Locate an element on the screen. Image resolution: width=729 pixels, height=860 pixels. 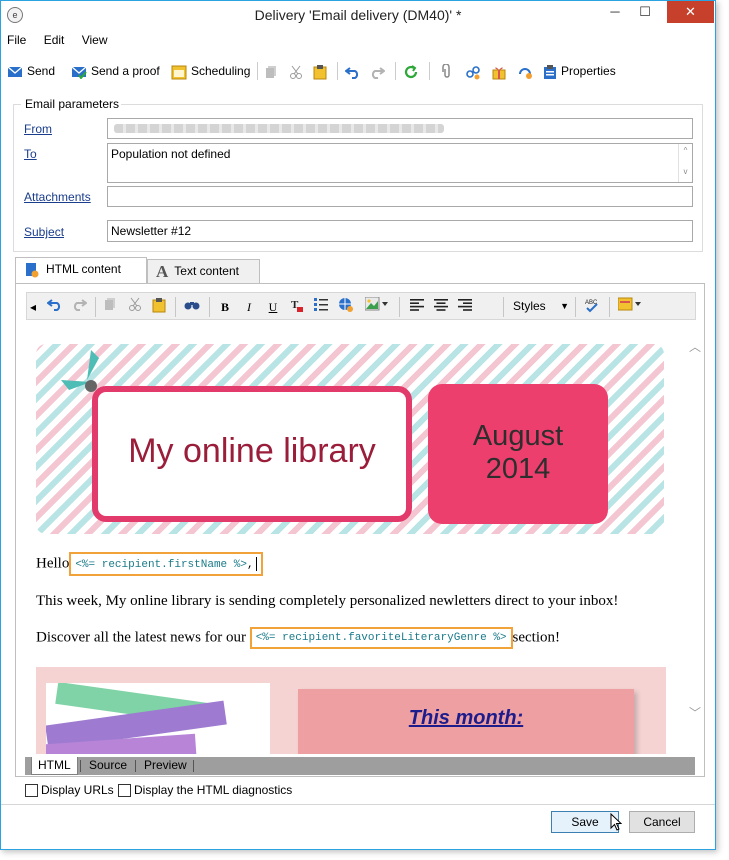
find-button is located at coordinates (192, 307).